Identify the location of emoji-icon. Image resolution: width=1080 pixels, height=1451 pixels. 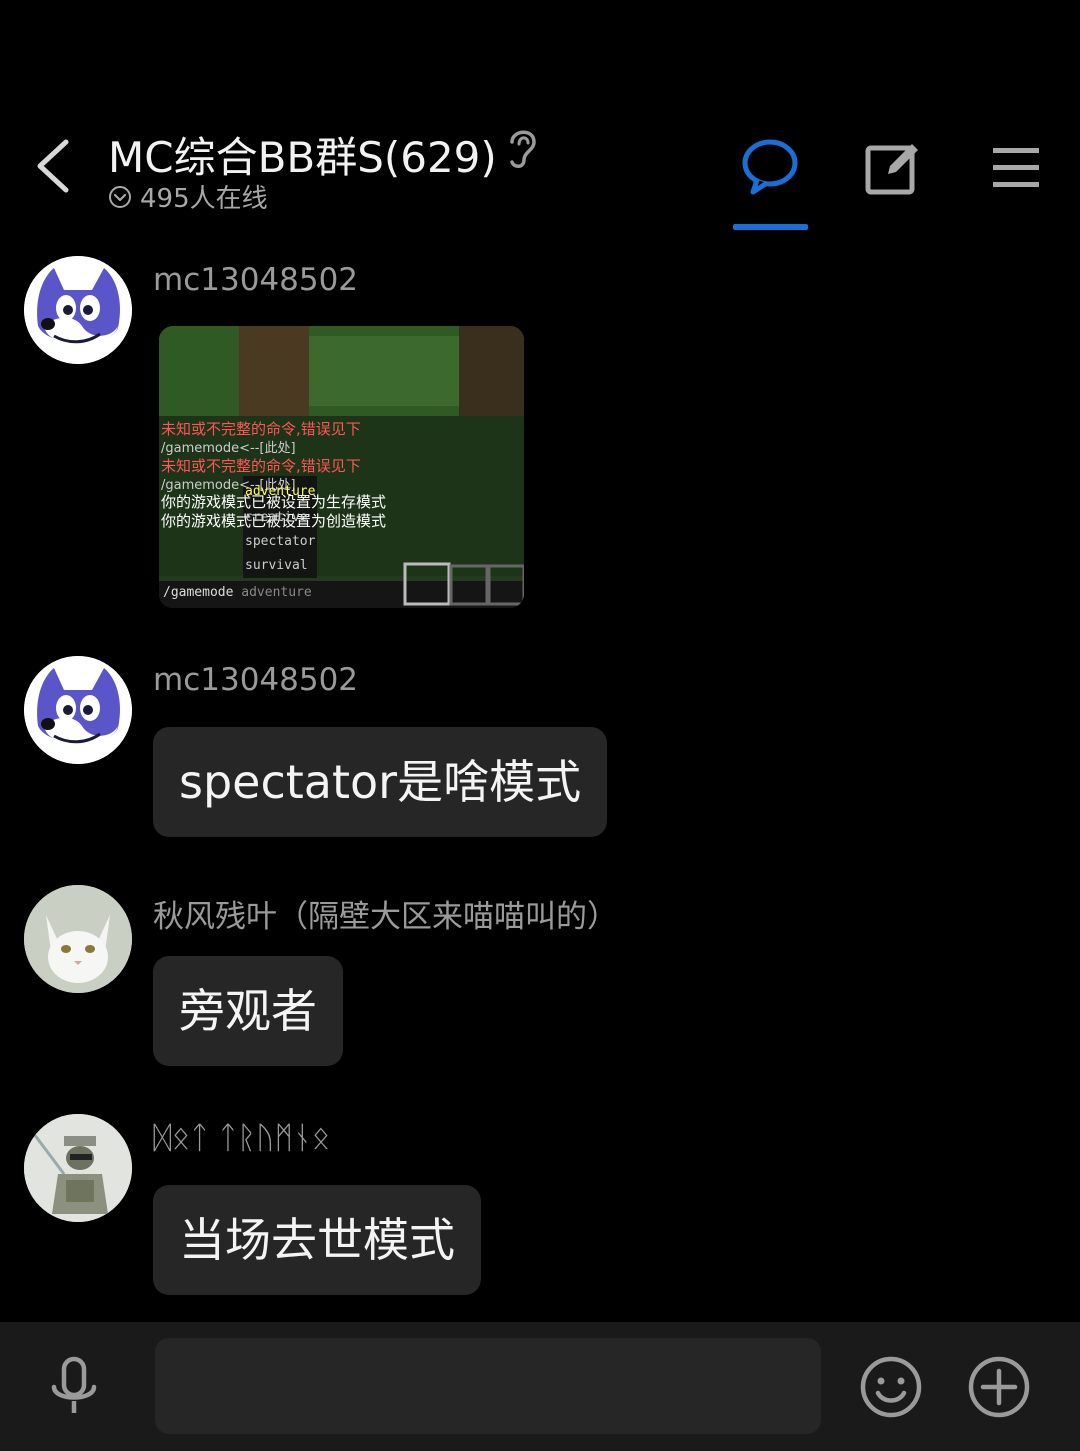
(891, 1387).